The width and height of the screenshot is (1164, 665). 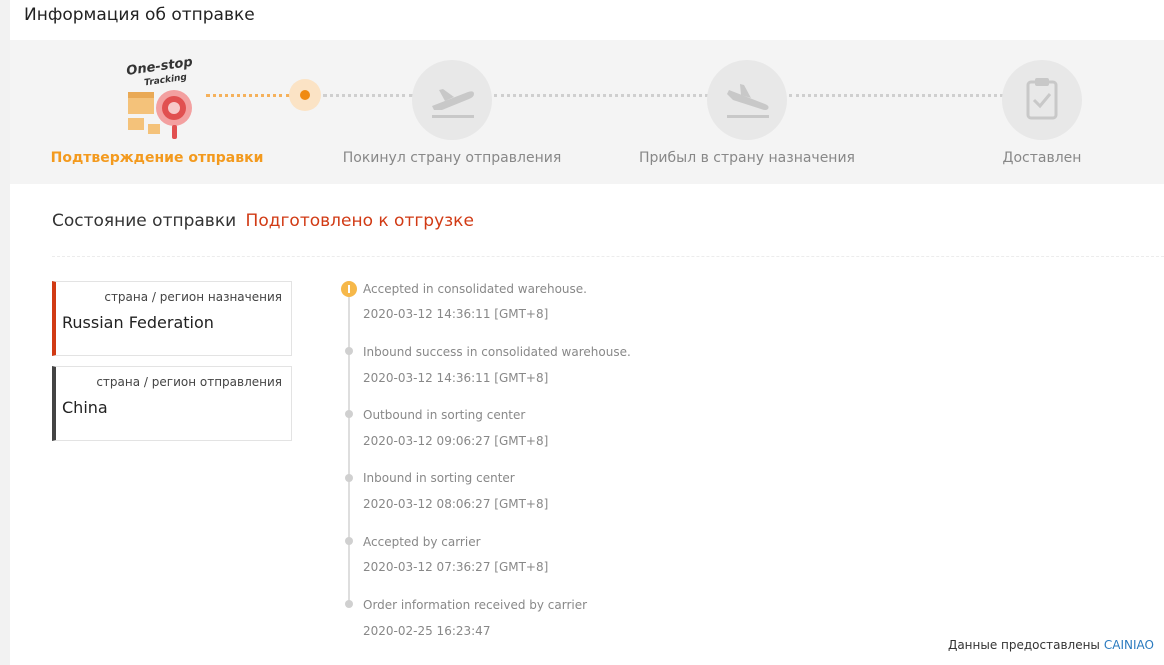 I want to click on one-stop-tracking-logo: One-stop Tracking, so click(x=162, y=96).